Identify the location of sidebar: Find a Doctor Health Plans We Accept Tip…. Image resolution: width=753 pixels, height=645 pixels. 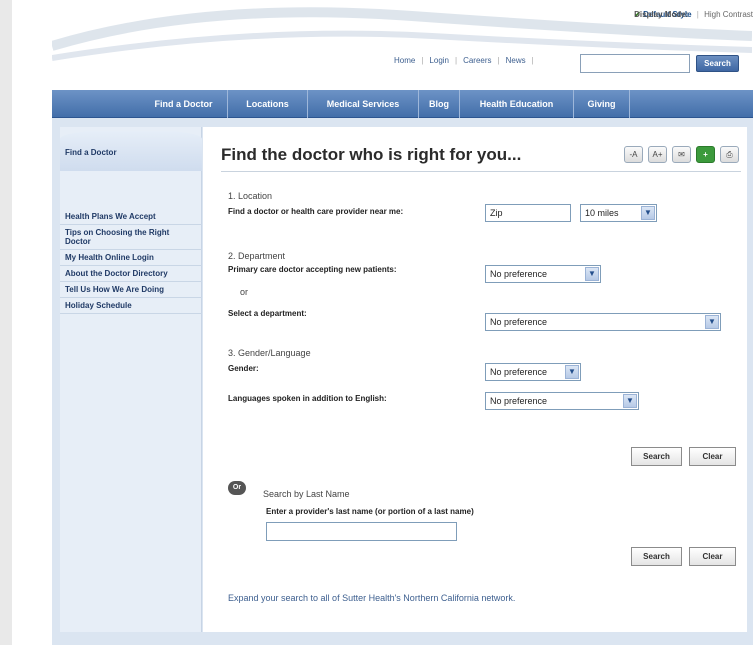
(131, 379).